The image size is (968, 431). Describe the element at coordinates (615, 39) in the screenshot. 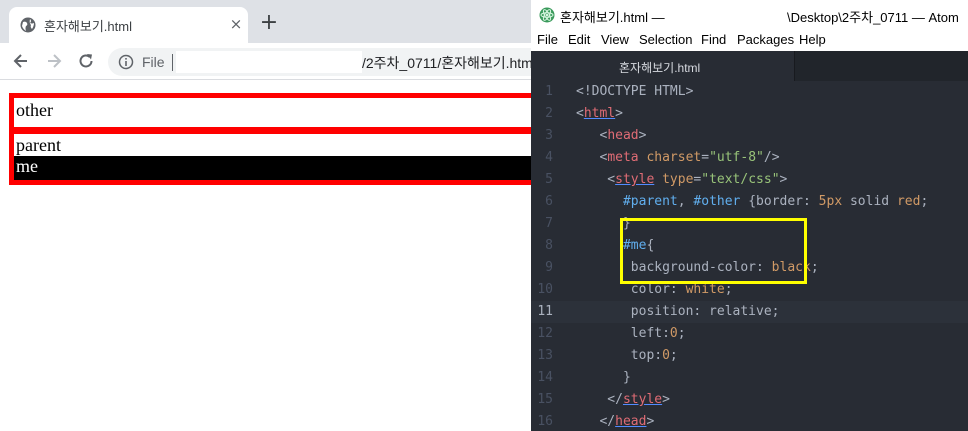

I see `menu-view: View` at that location.